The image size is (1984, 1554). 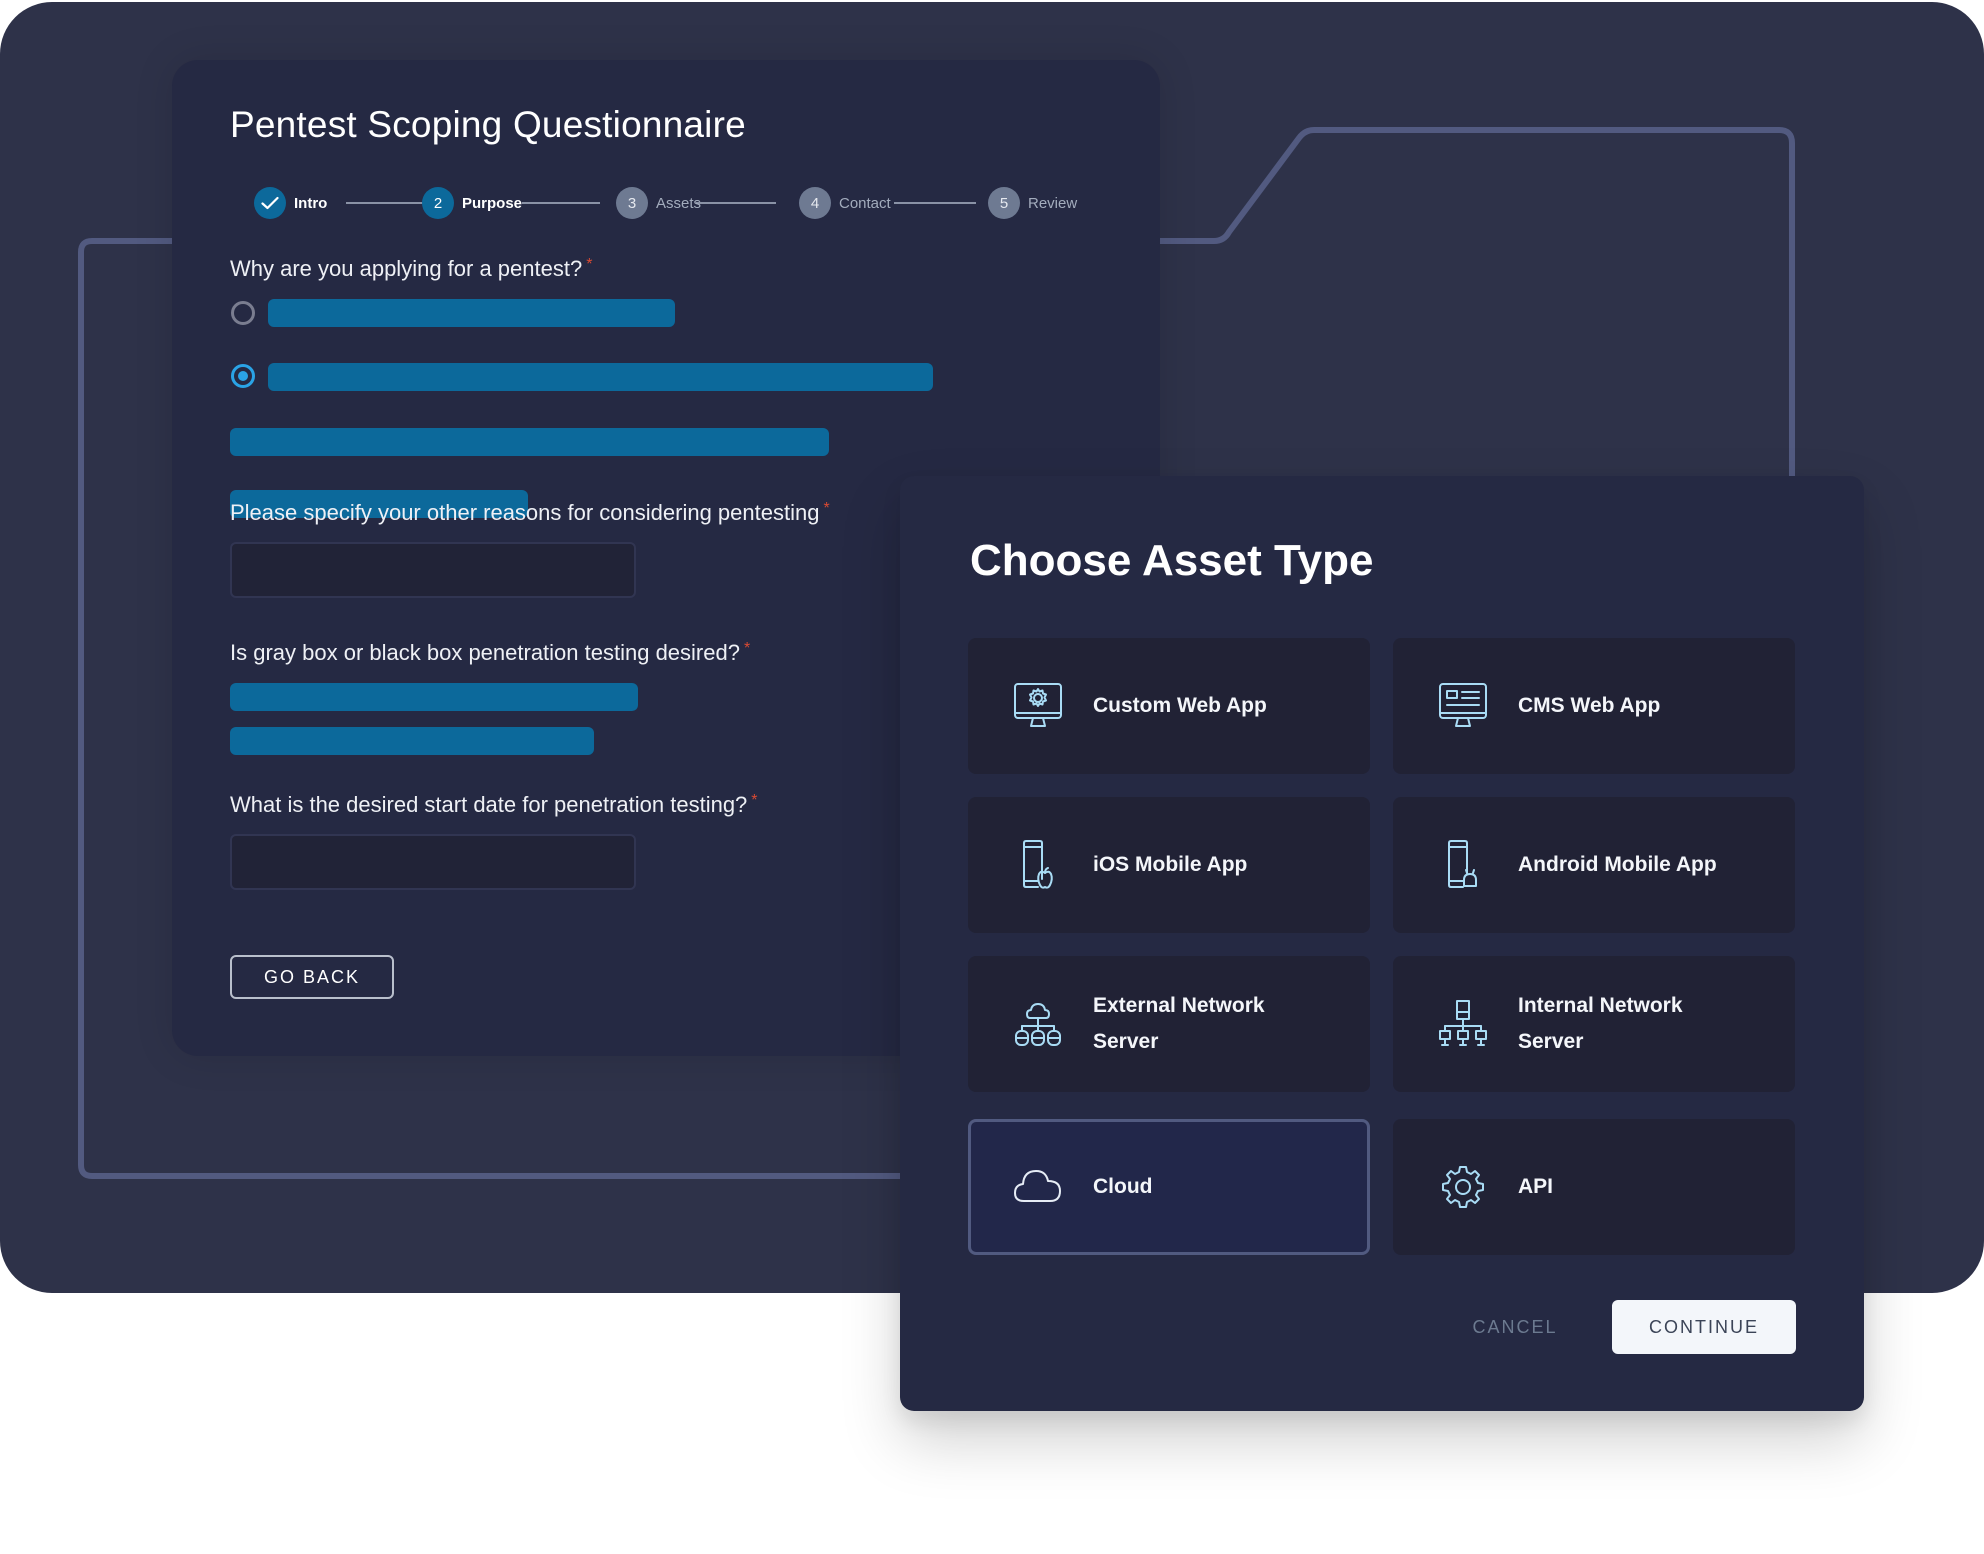 What do you see at coordinates (492, 203) in the screenshot?
I see `step-label: Purpose` at bounding box center [492, 203].